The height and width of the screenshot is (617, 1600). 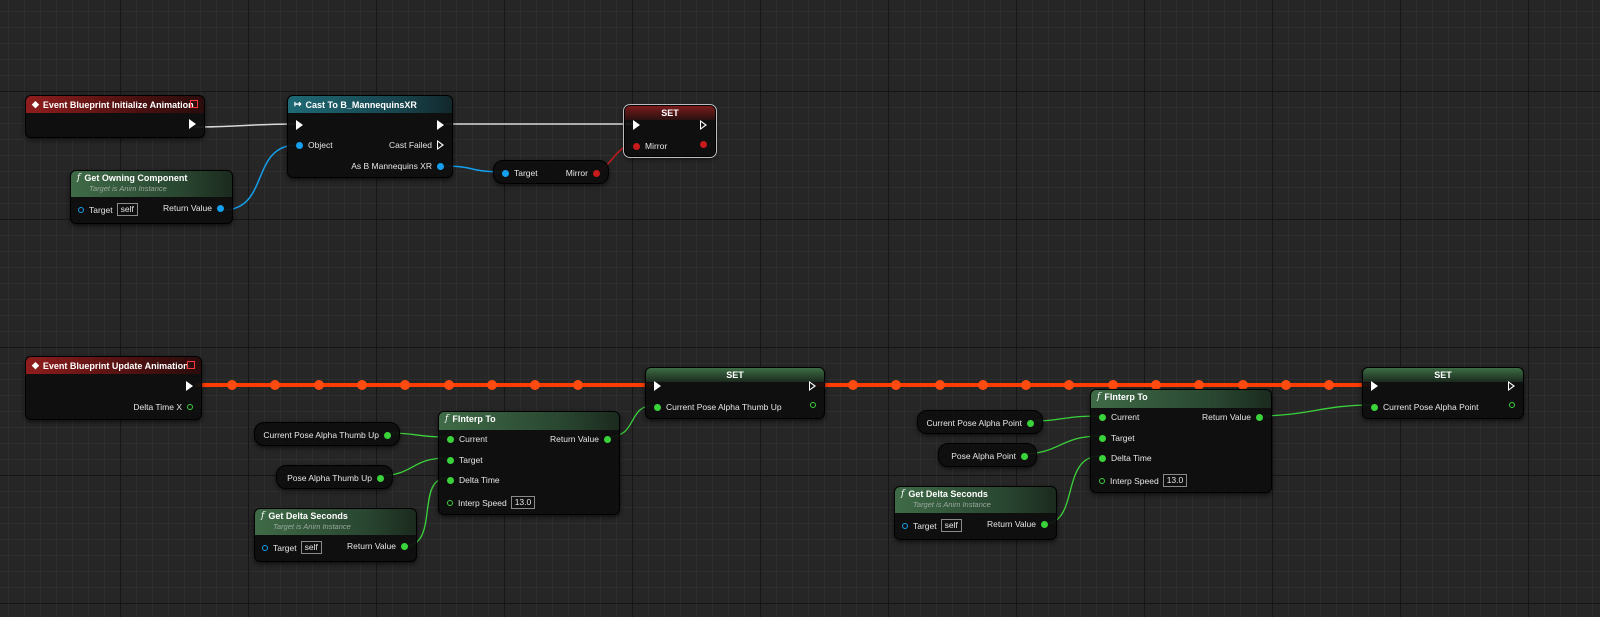 I want to click on object-input-pin: Object, so click(x=314, y=145).